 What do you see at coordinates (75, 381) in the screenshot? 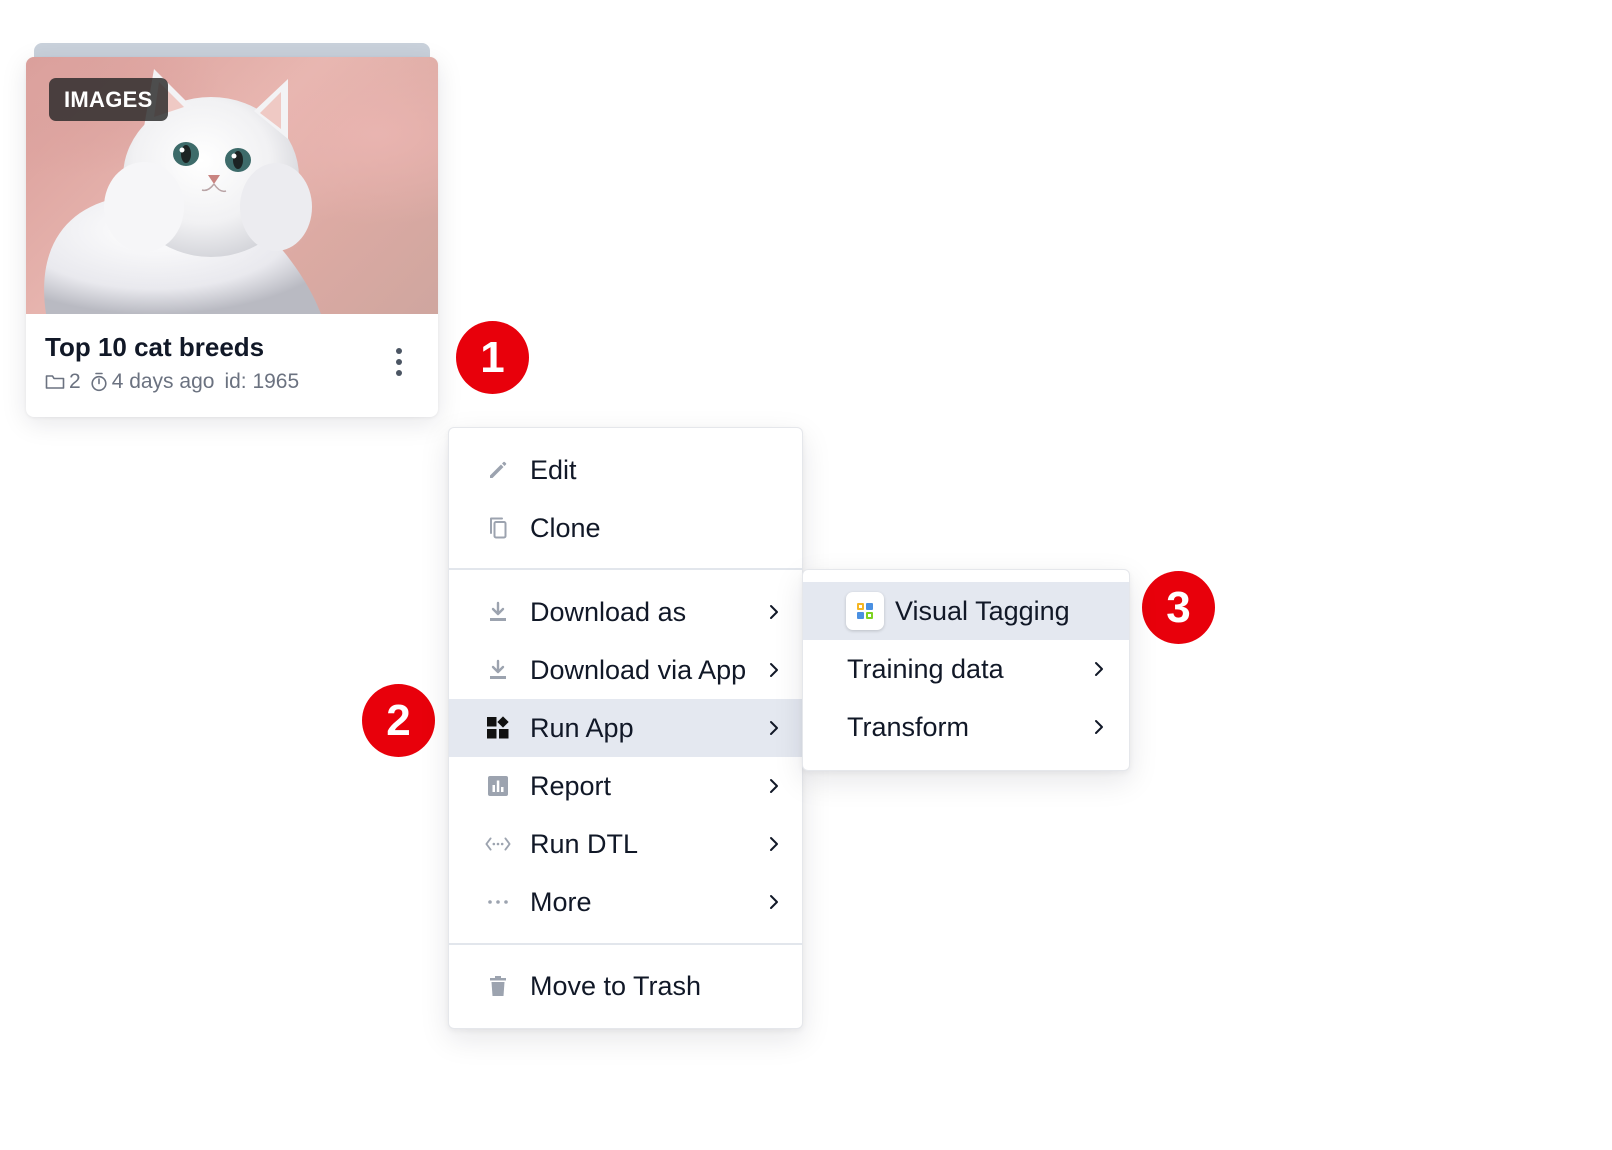
I see `datasets-count: 2` at bounding box center [75, 381].